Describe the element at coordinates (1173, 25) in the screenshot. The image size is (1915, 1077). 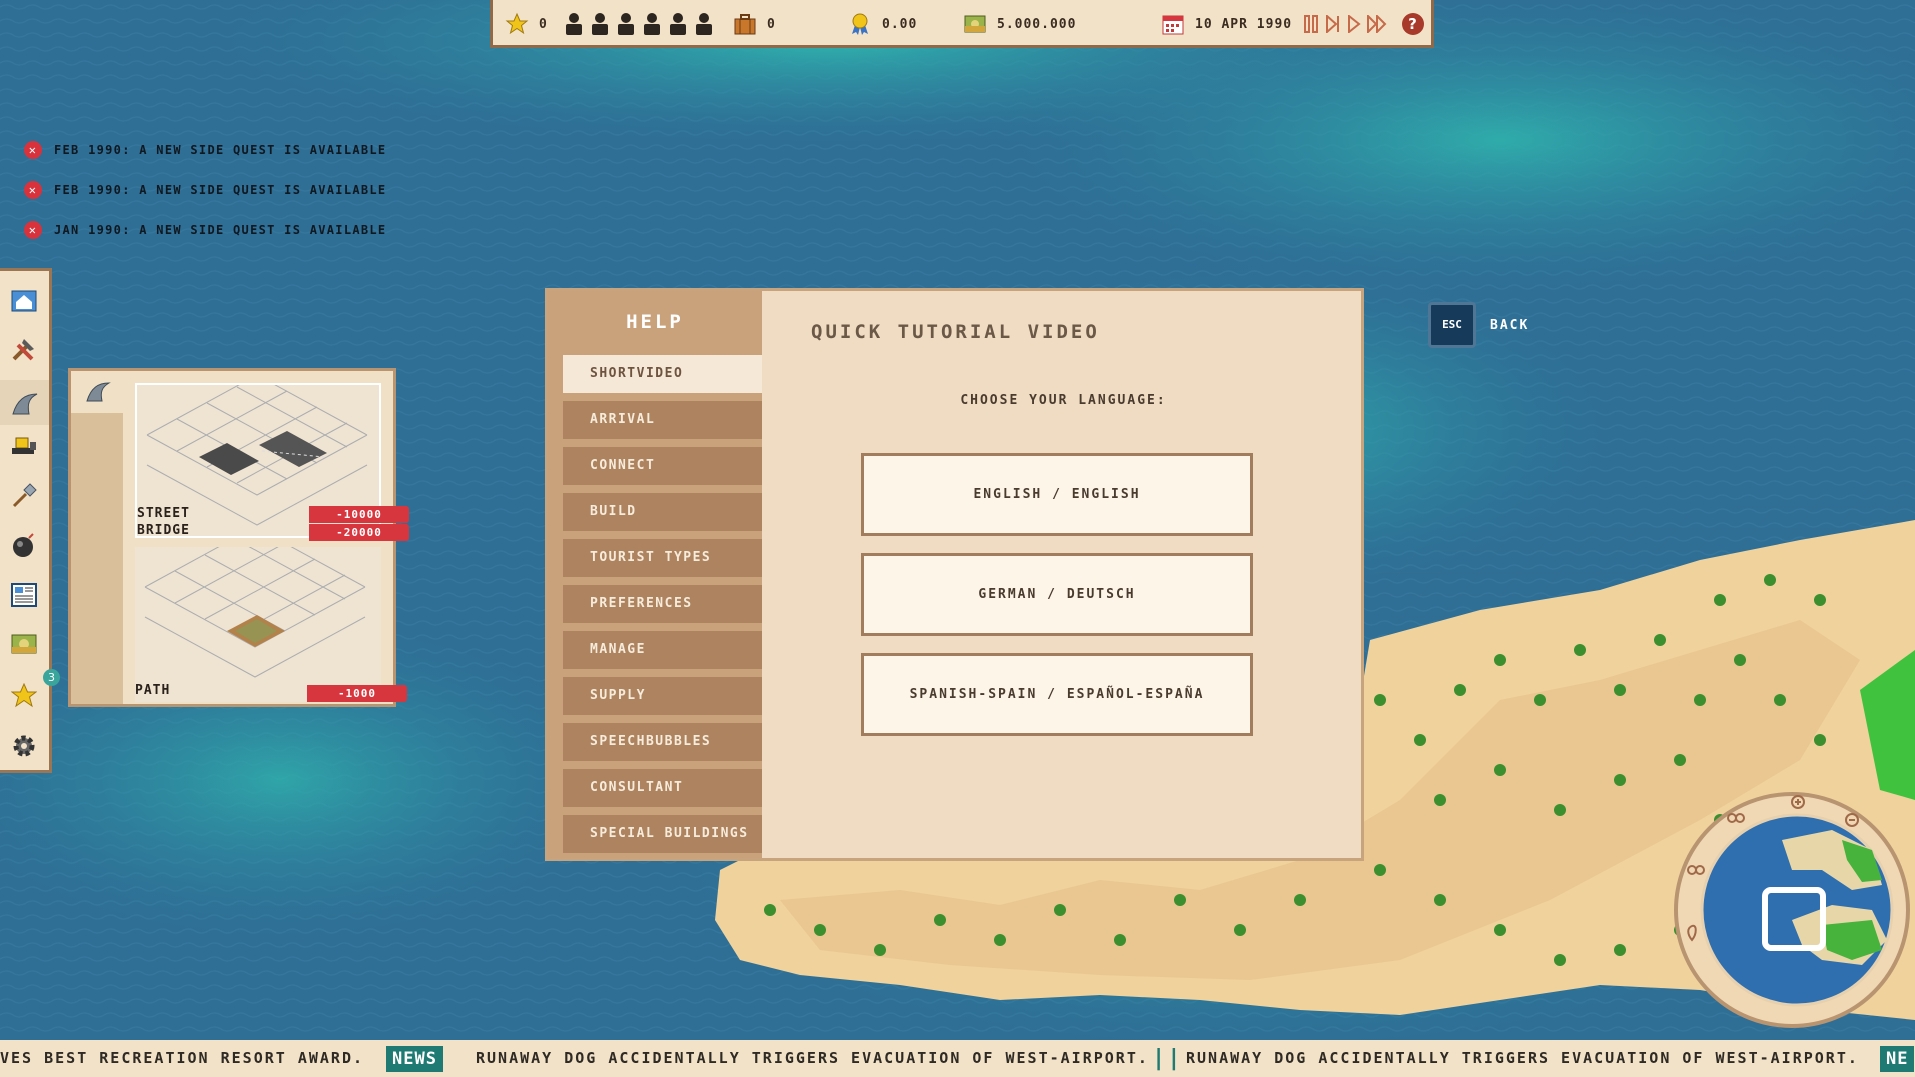
I see `calendar-icon` at that location.